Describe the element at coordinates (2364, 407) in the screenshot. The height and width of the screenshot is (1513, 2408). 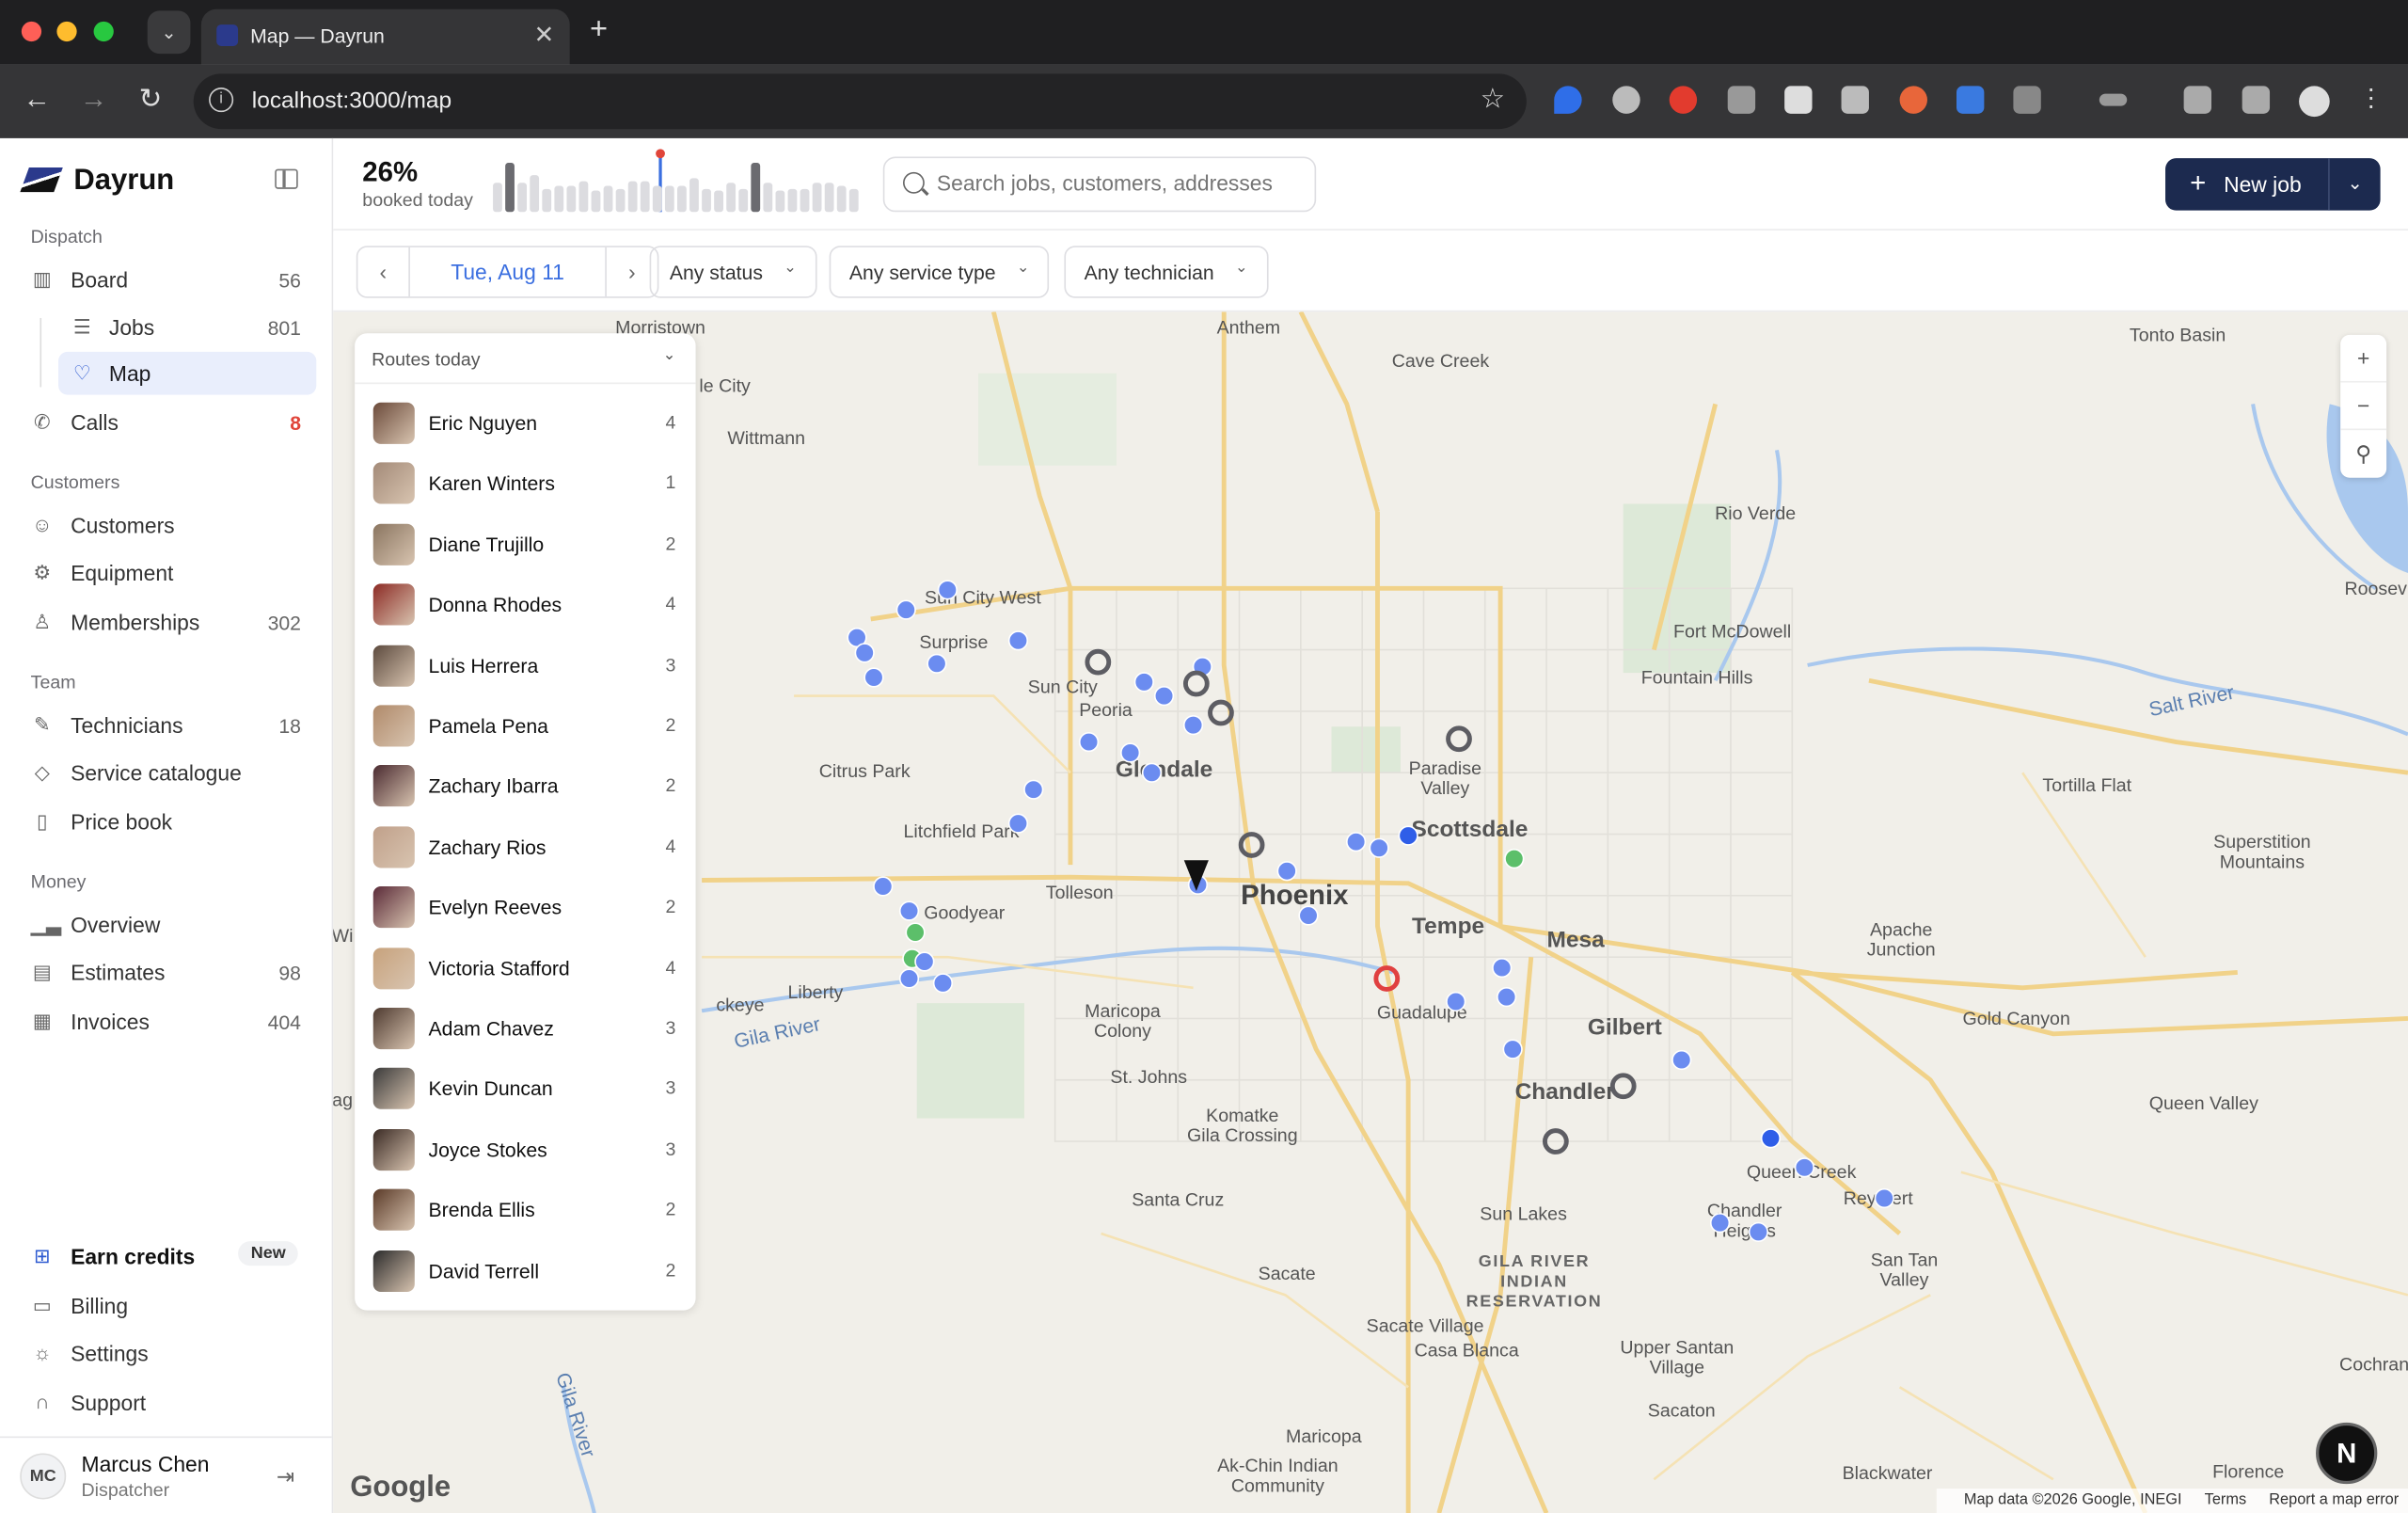
I see `zoom-out-button: −` at that location.